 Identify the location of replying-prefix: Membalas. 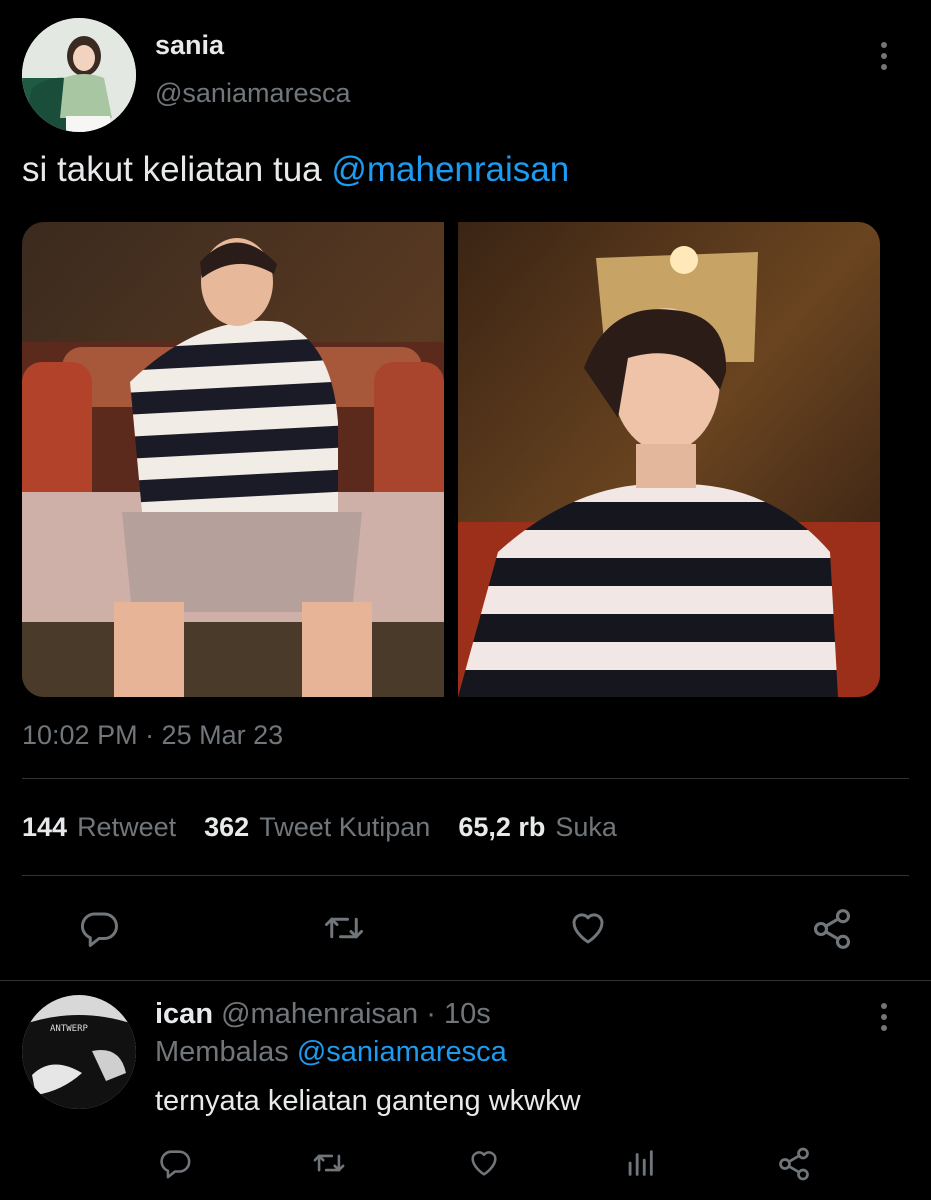
(226, 1052).